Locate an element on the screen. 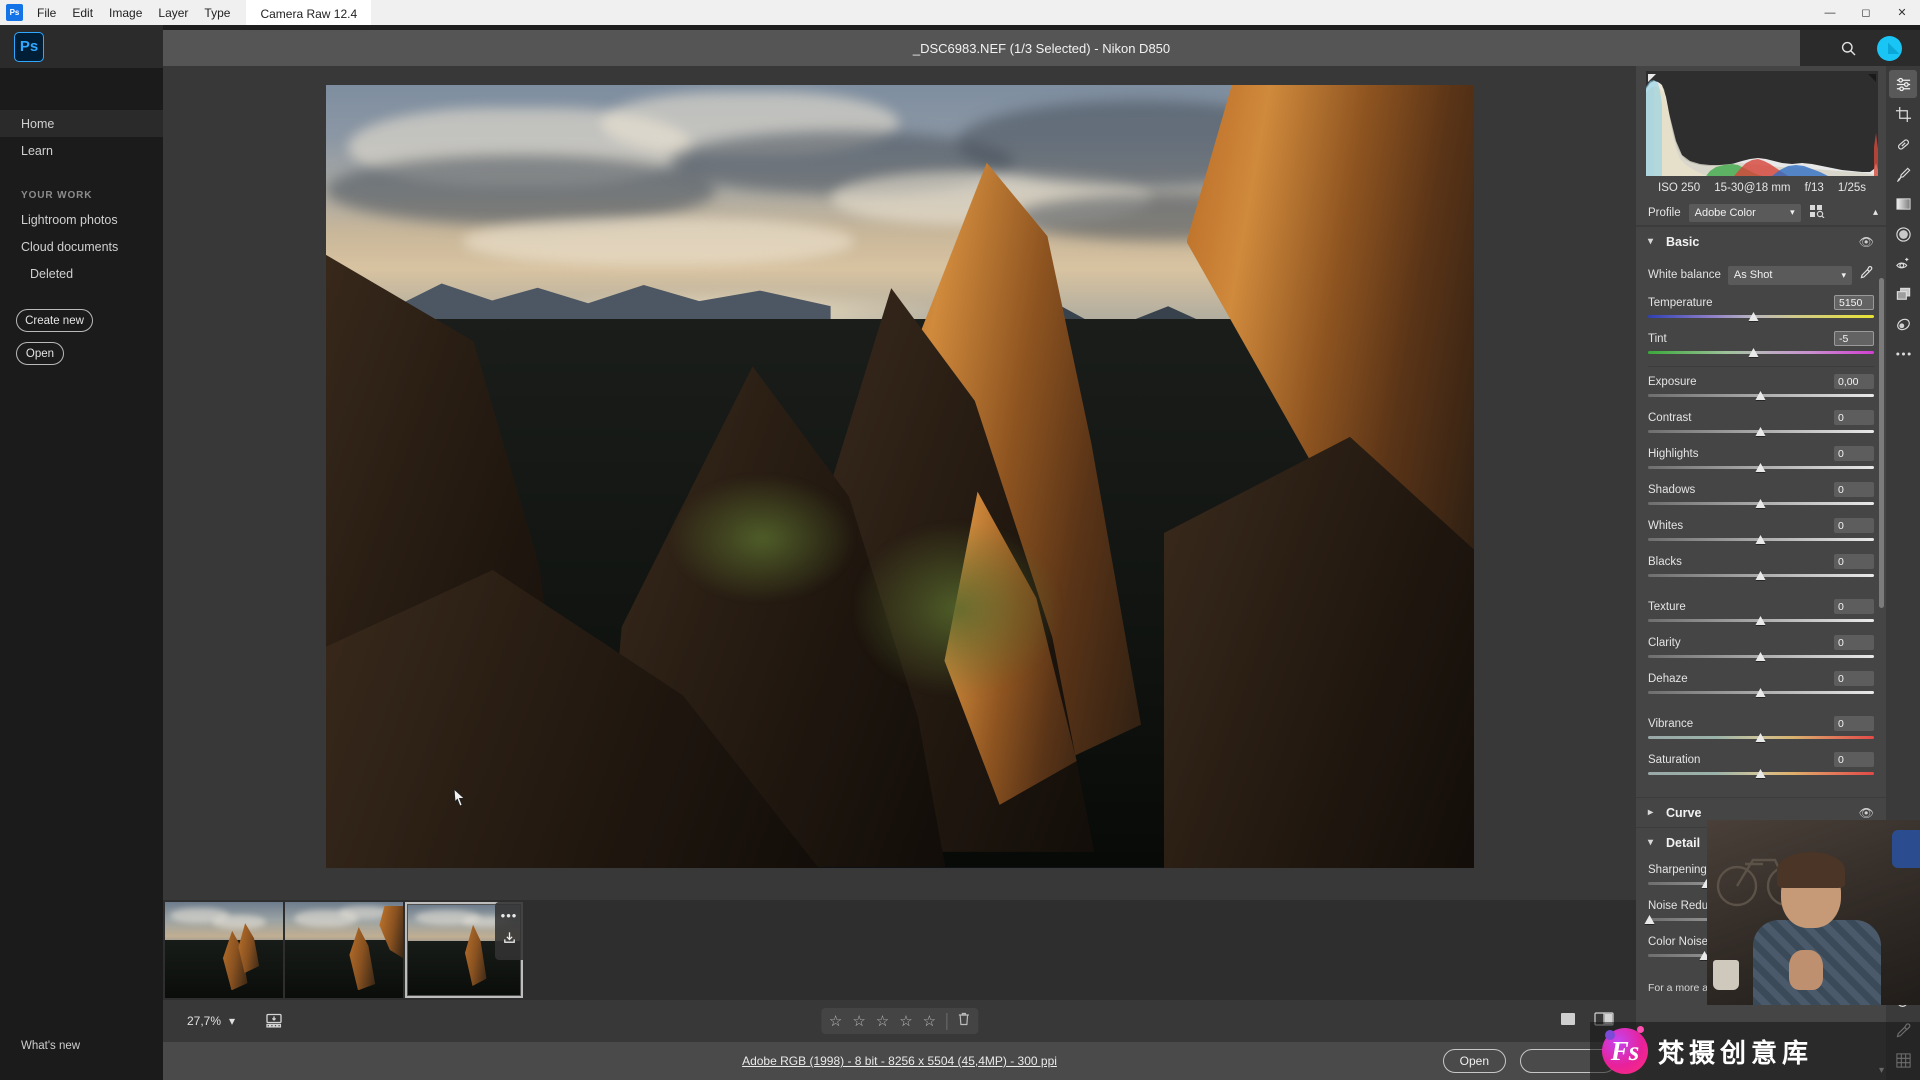 This screenshot has width=1920, height=1080. whats-new-link: What's new is located at coordinates (50, 1046).